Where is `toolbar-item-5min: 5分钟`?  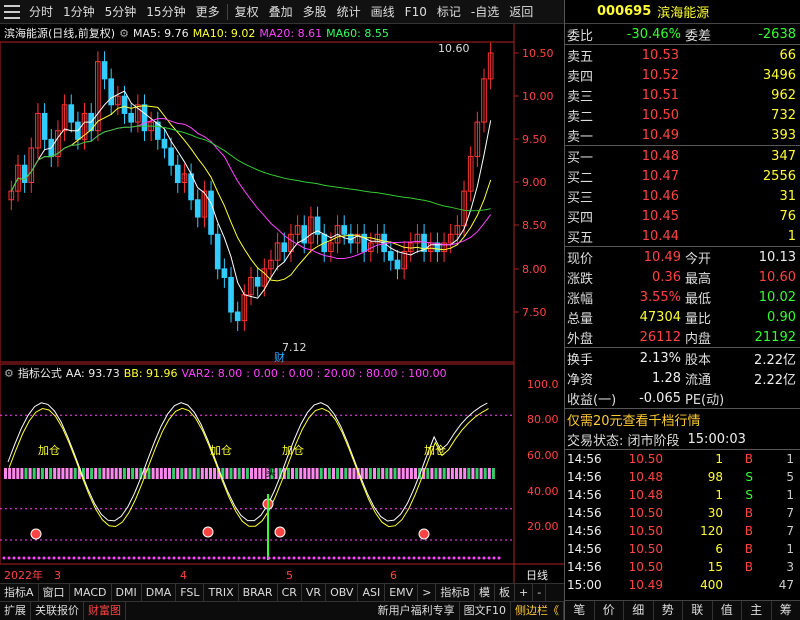
toolbar-item-5min: 5分钟 is located at coordinates (121, 11).